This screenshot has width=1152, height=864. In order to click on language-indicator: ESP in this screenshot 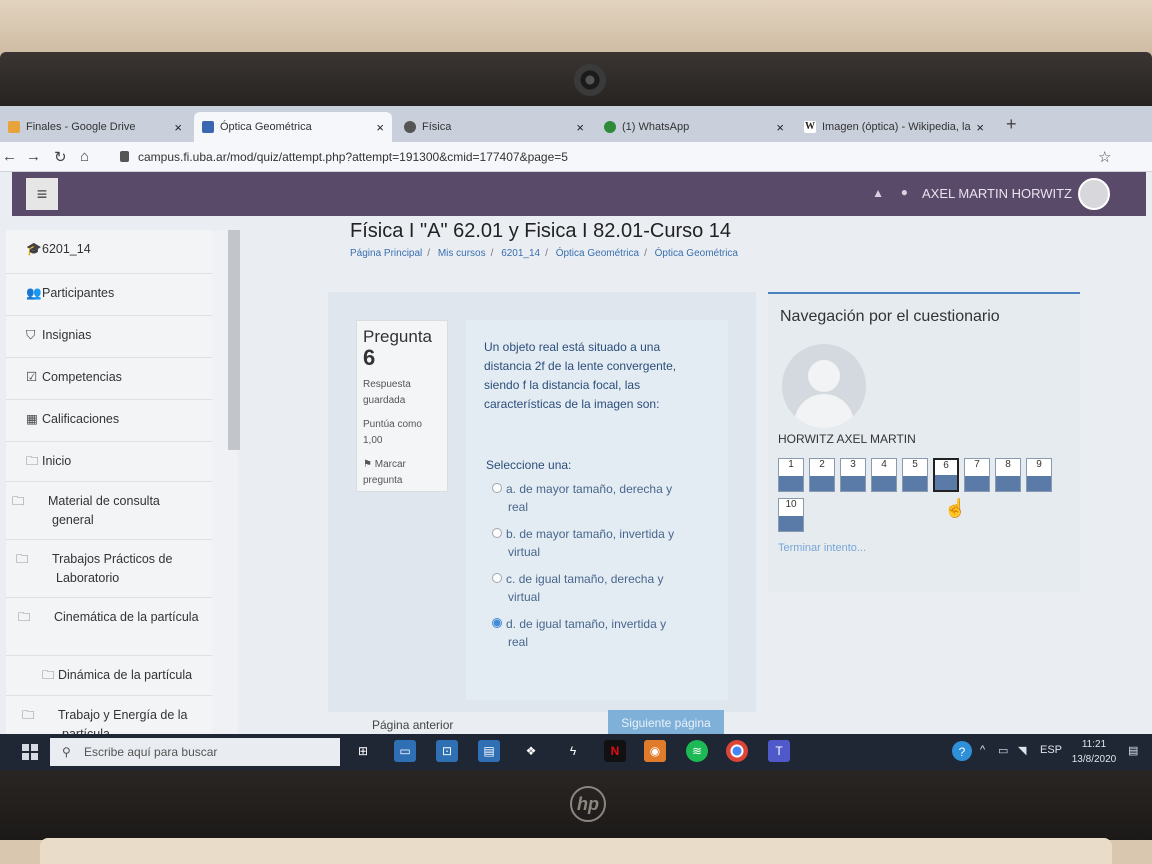, I will do `click(1051, 750)`.